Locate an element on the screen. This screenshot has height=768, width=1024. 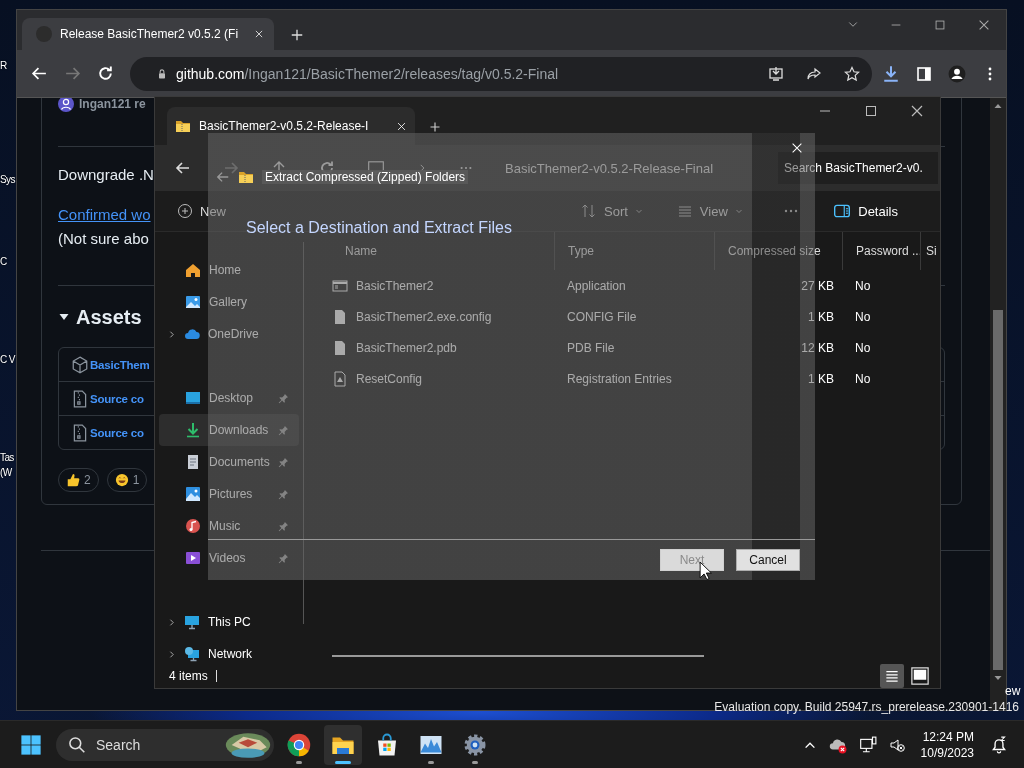
type-cell-text: Registration Entries is located at coordinates (619, 379).